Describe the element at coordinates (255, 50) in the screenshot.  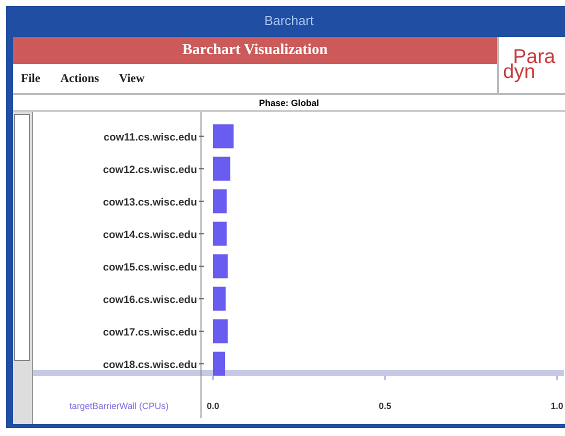
I see `banner-title: Barchart Visualization` at that location.